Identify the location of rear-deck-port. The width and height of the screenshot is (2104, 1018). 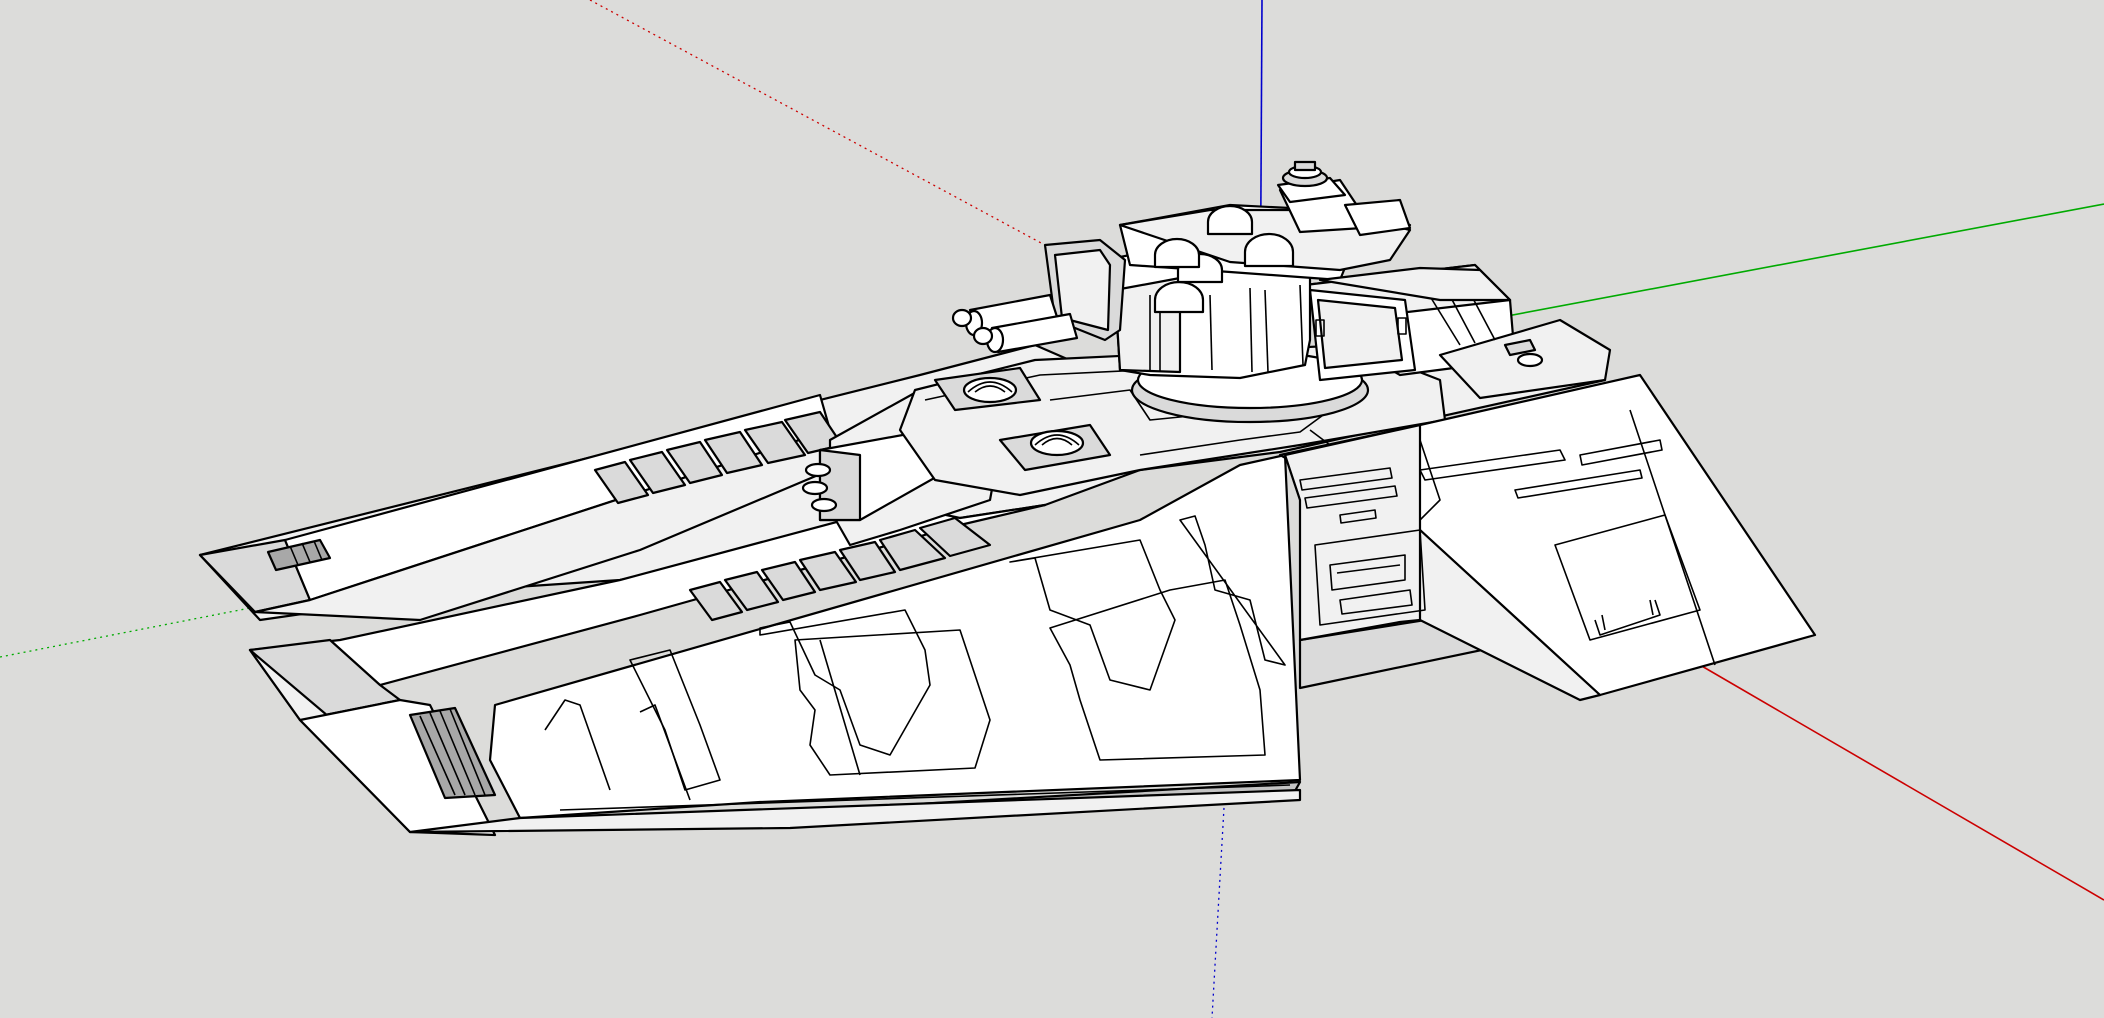
(1530, 360).